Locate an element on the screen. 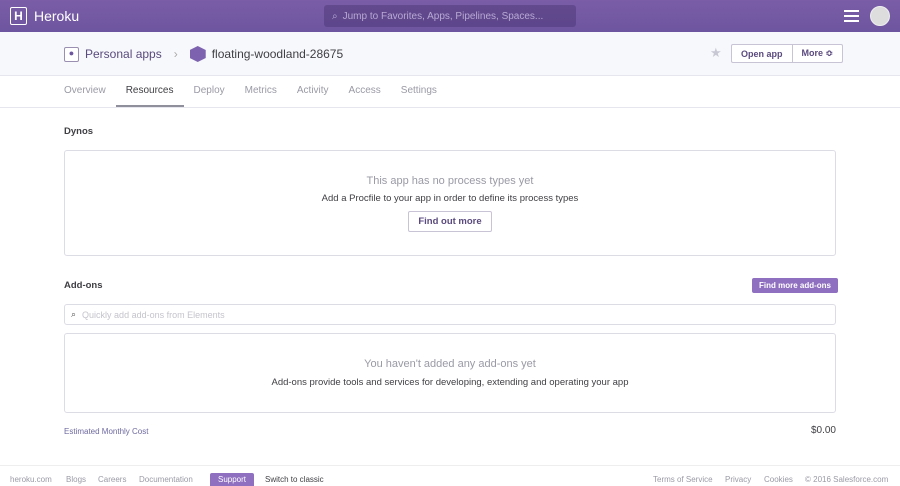 The image size is (900, 486). footer-switch-classic: Switch to classic is located at coordinates (294, 479).